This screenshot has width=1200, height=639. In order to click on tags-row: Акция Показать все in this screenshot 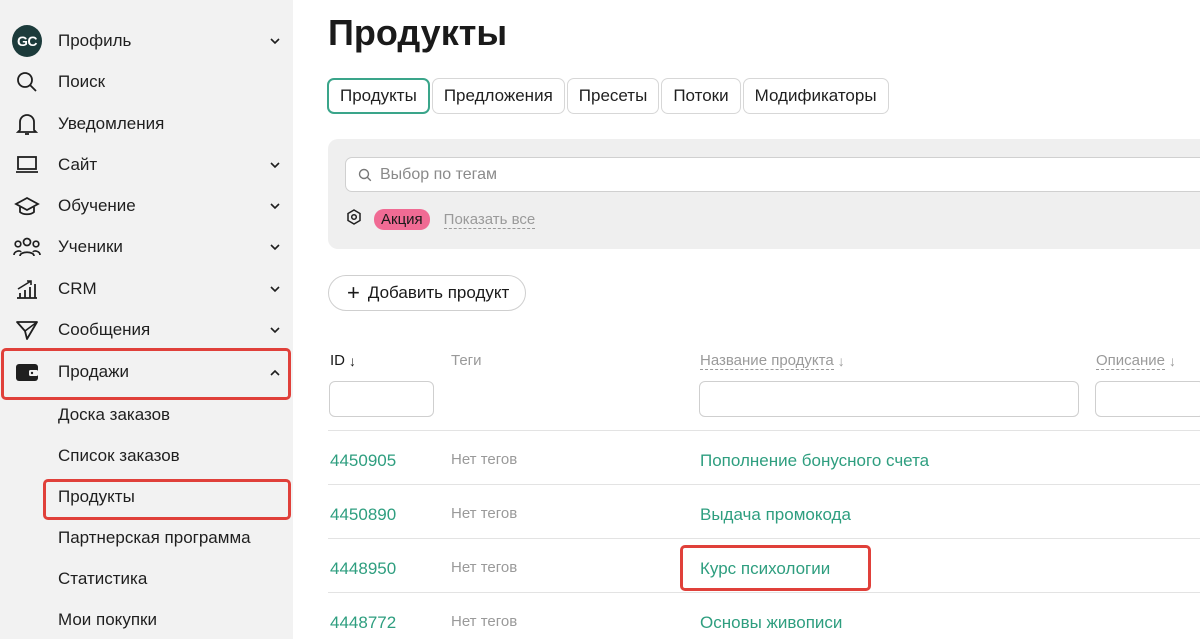, I will do `click(441, 219)`.